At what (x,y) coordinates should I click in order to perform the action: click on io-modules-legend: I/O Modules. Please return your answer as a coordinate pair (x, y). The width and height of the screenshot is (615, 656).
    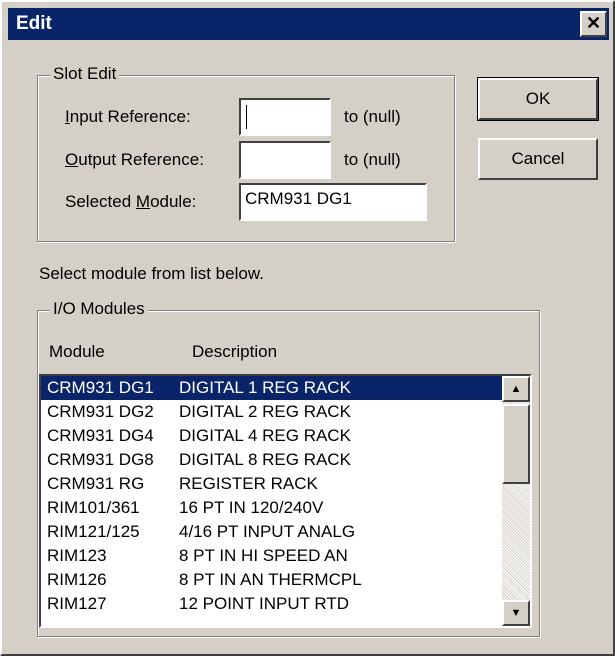
    Looking at the image, I should click on (99, 309).